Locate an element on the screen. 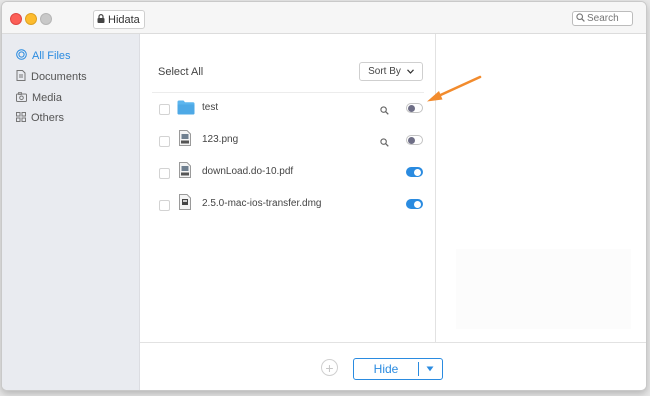  search-field is located at coordinates (602, 18).